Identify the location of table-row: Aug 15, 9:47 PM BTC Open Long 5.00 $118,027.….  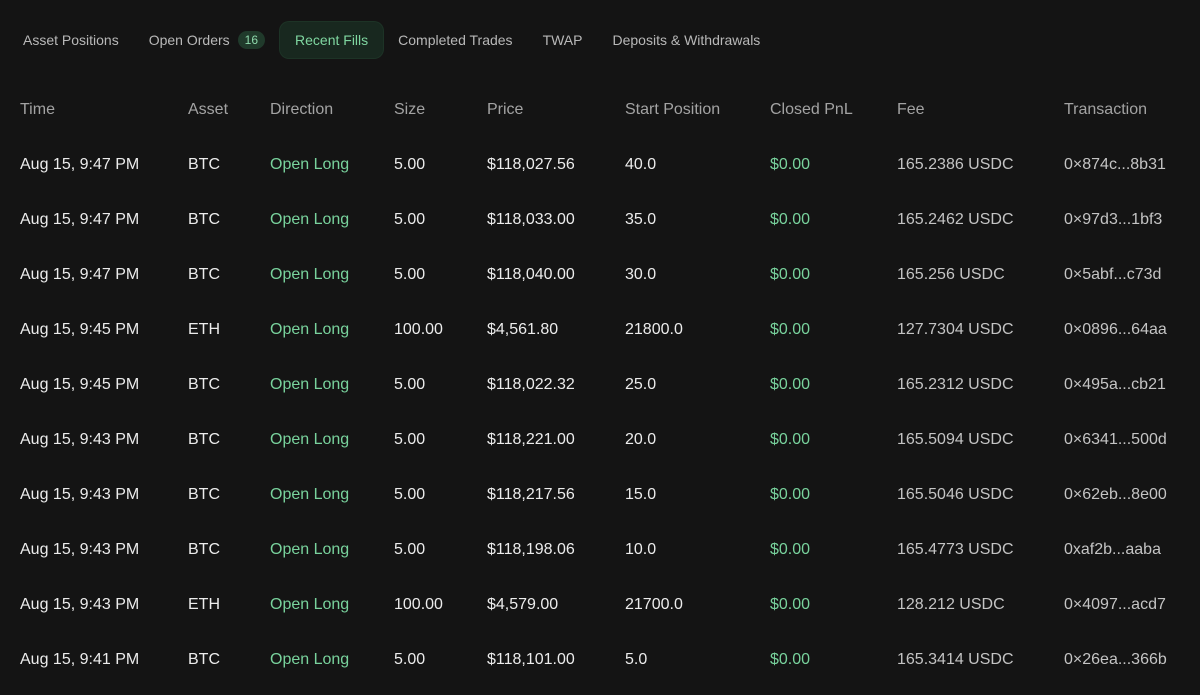
(600, 164).